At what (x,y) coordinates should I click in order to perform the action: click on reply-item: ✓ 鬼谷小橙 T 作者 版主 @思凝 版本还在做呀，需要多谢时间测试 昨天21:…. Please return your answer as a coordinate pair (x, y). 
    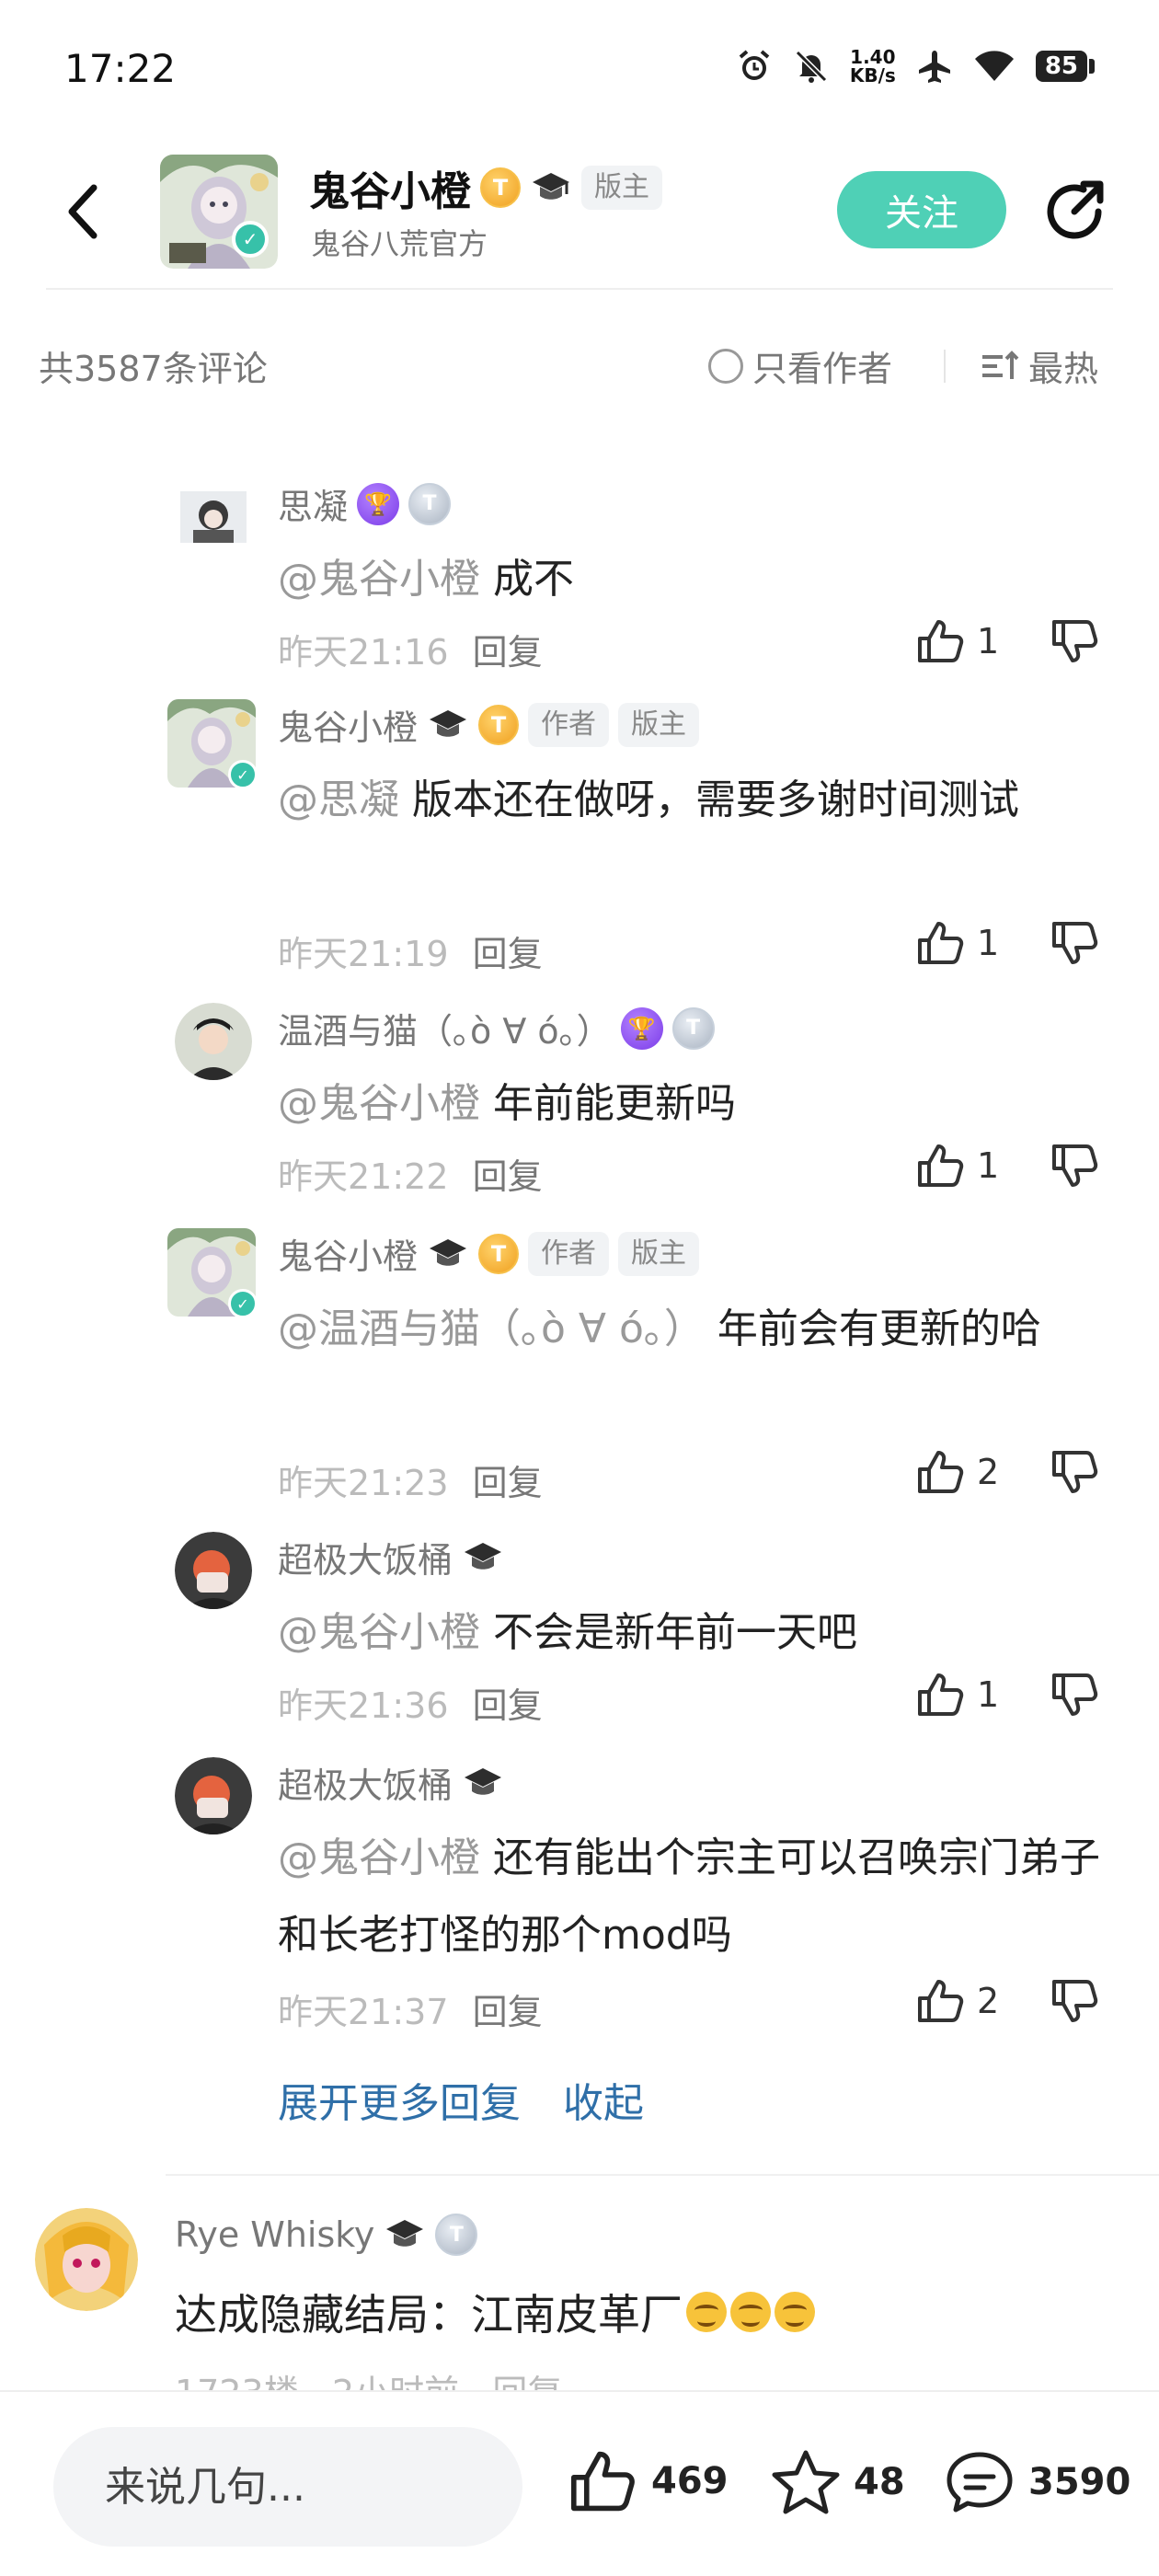
    Looking at the image, I should click on (579, 837).